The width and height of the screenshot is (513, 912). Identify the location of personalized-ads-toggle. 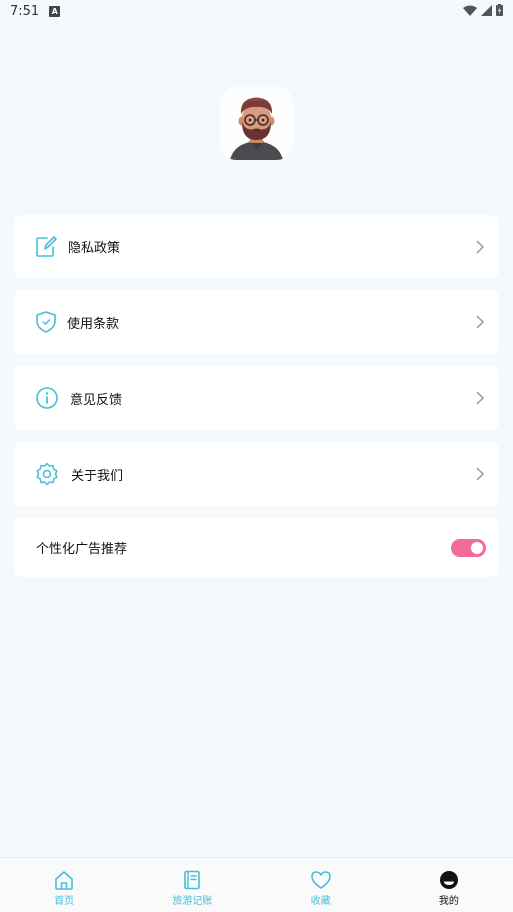
(468, 547).